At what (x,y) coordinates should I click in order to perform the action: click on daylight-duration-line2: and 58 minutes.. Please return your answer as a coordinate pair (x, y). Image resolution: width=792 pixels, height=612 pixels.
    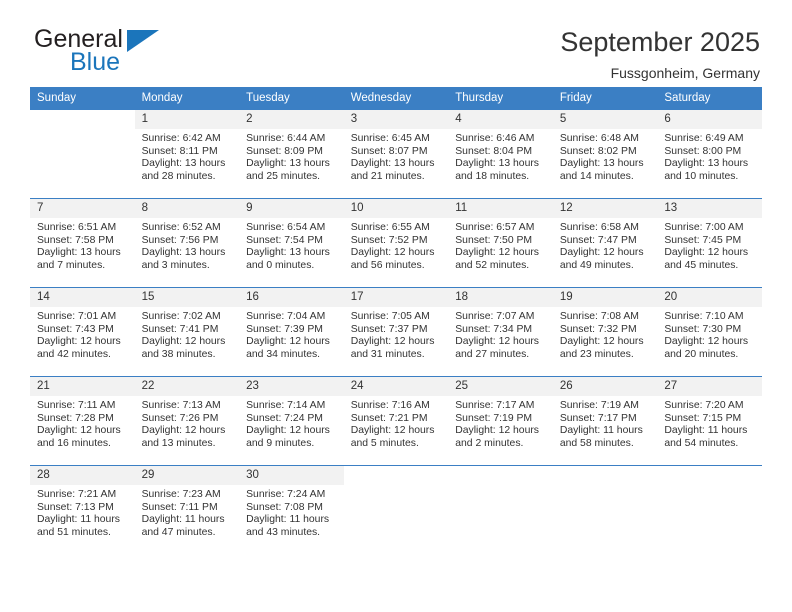
    Looking at the image, I should click on (596, 443).